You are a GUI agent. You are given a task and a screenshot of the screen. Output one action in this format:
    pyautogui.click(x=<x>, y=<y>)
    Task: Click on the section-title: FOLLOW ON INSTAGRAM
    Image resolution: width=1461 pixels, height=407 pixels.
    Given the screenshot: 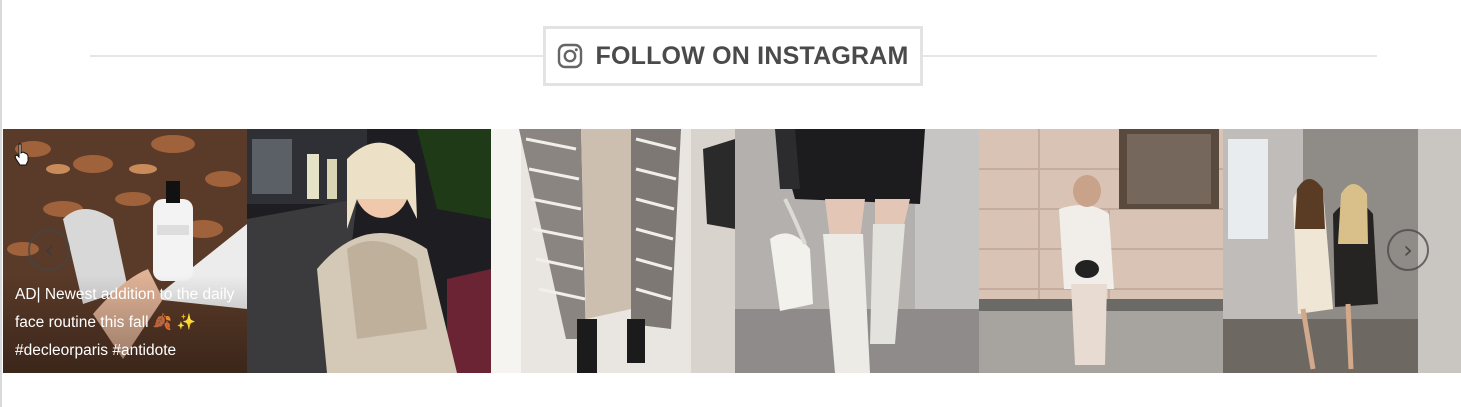 What is the action you would take?
    pyautogui.click(x=752, y=55)
    